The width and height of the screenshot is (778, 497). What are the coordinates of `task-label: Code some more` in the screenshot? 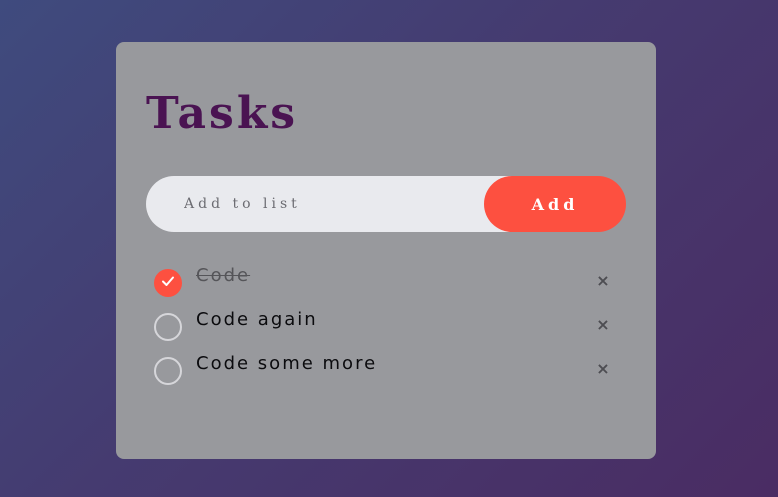 It's located at (287, 363).